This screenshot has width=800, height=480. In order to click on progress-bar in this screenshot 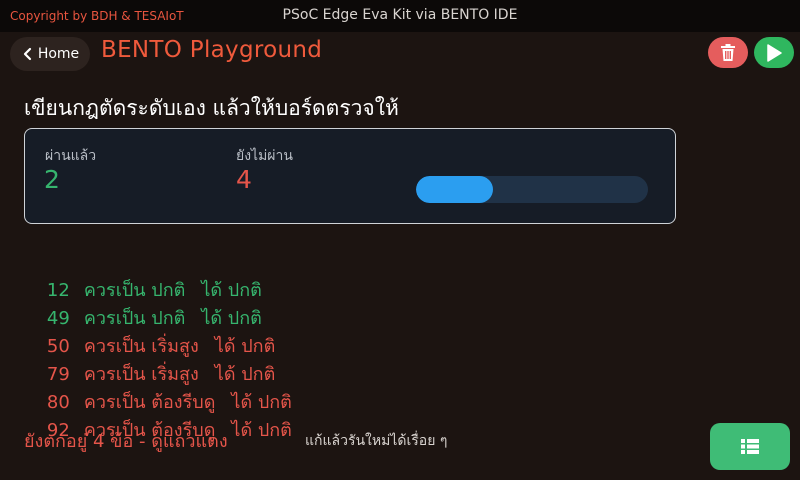, I will do `click(532, 189)`.